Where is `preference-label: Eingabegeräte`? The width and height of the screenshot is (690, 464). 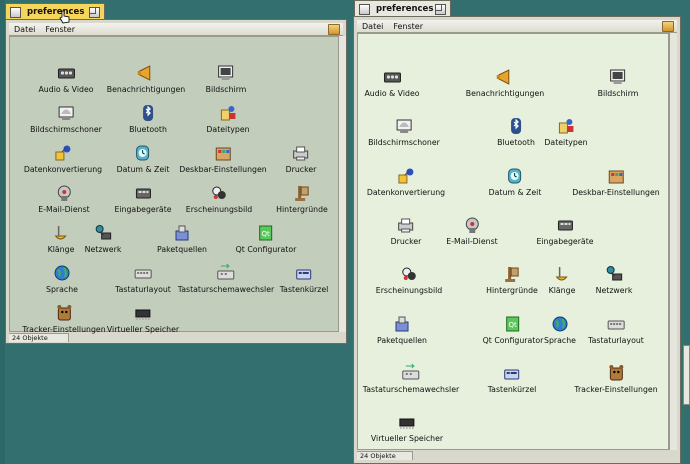
preference-label: Eingabegeräte is located at coordinates (565, 241).